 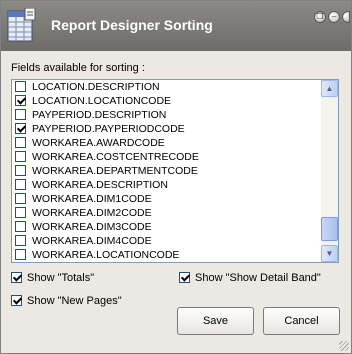 What do you see at coordinates (106, 255) in the screenshot?
I see `field-label: WORKAREA.LOCATIONCODE` at bounding box center [106, 255].